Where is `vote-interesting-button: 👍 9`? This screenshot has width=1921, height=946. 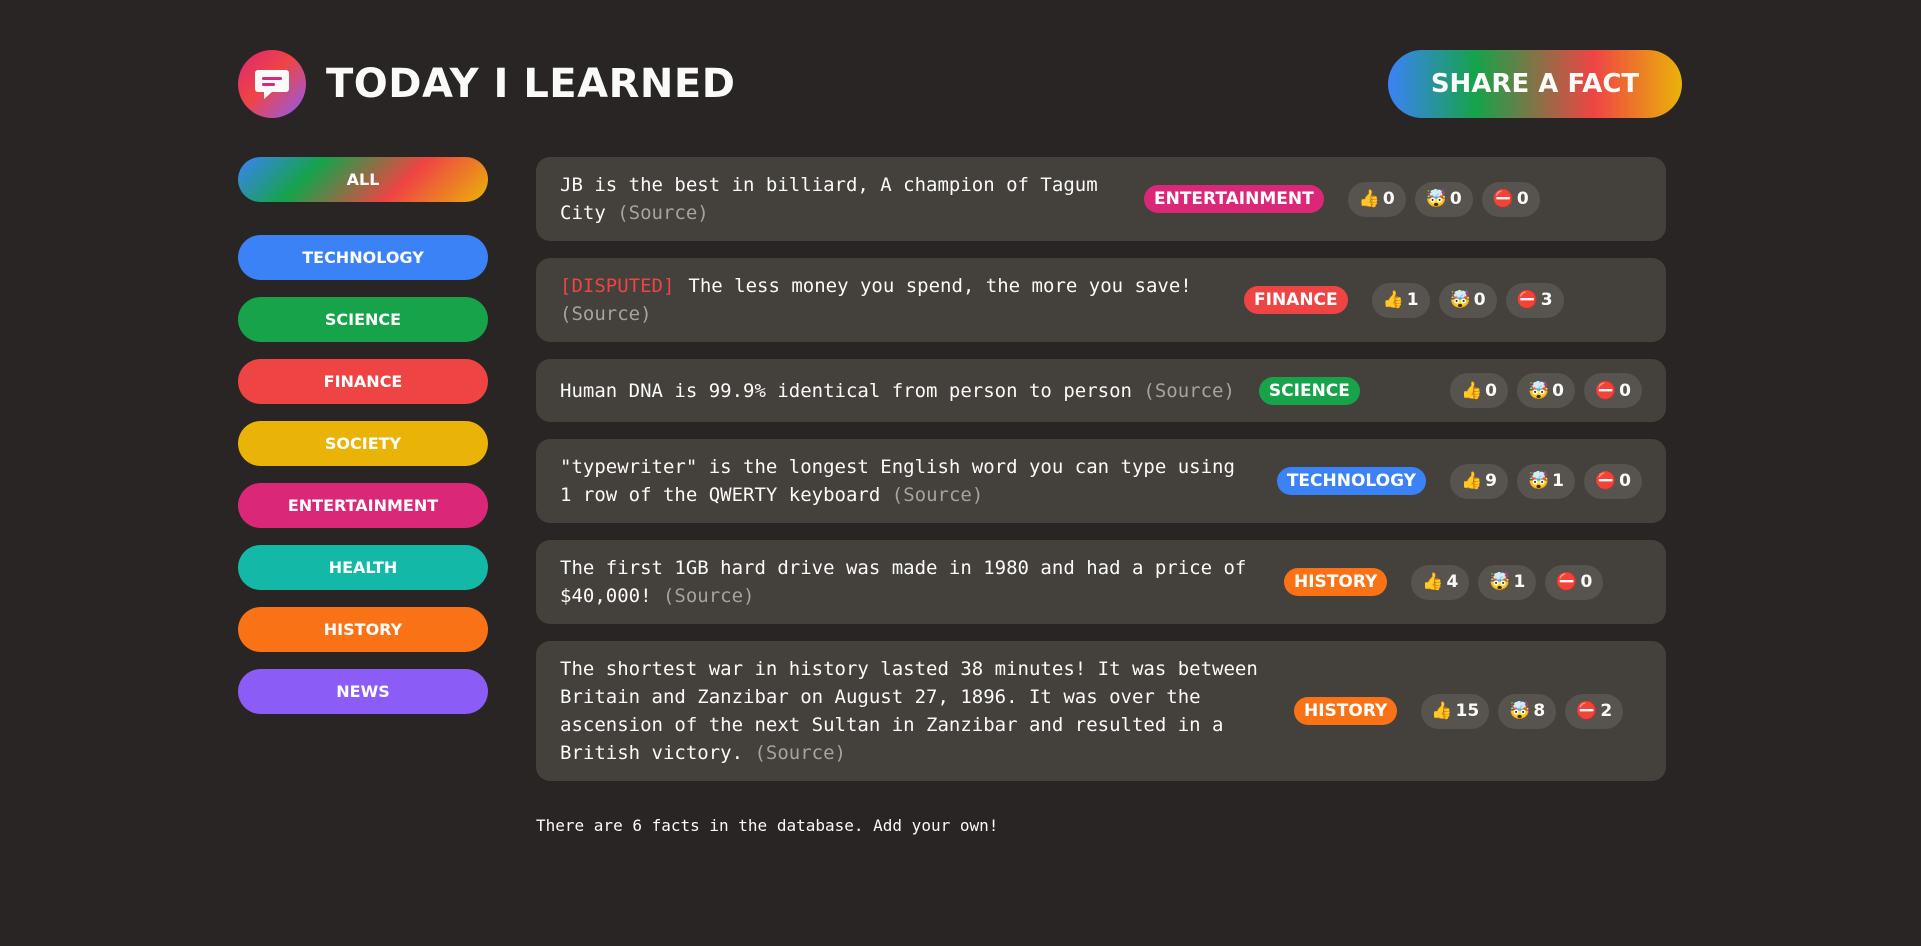
vote-interesting-button: 👍 9 is located at coordinates (1479, 481).